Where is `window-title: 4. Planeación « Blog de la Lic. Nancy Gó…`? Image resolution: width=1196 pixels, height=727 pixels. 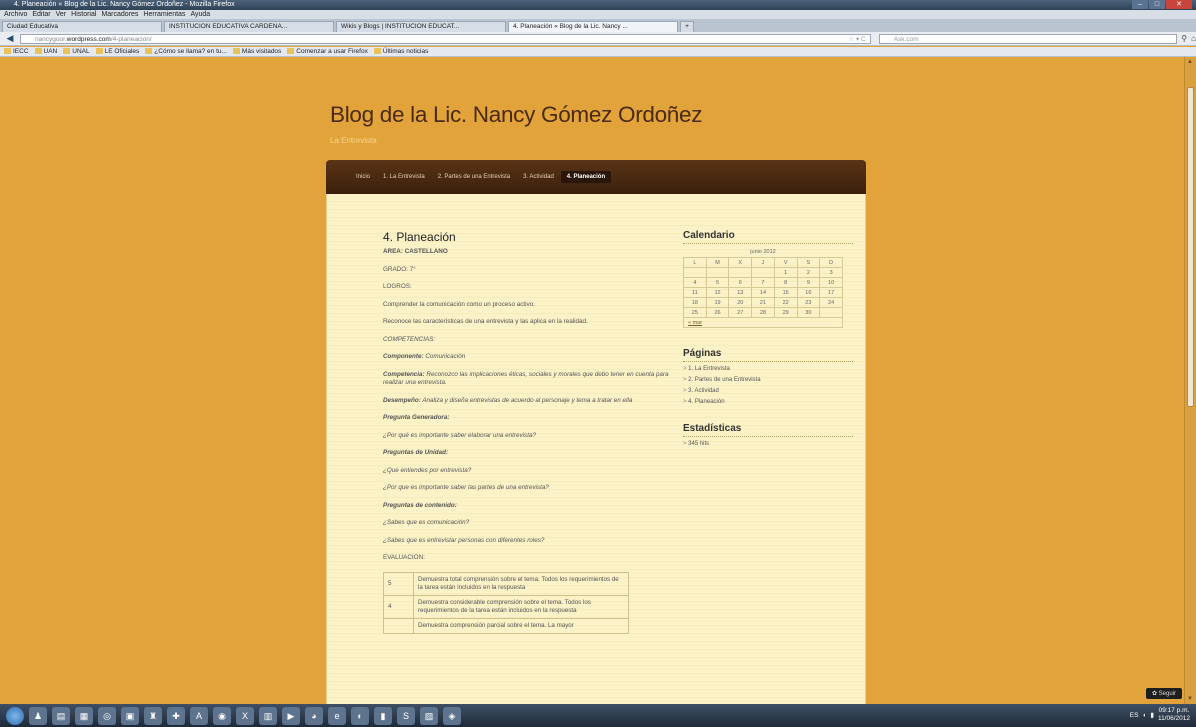
window-title: 4. Planeación « Blog de la Lic. Nancy Gó… is located at coordinates (124, 4).